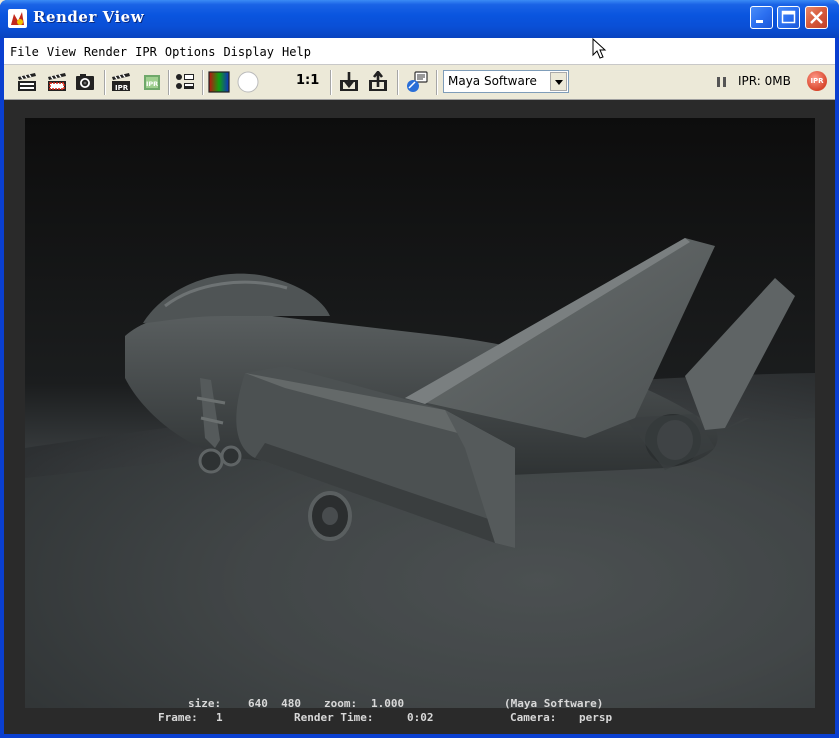  I want to click on keep-image-icon, so click(349, 82).